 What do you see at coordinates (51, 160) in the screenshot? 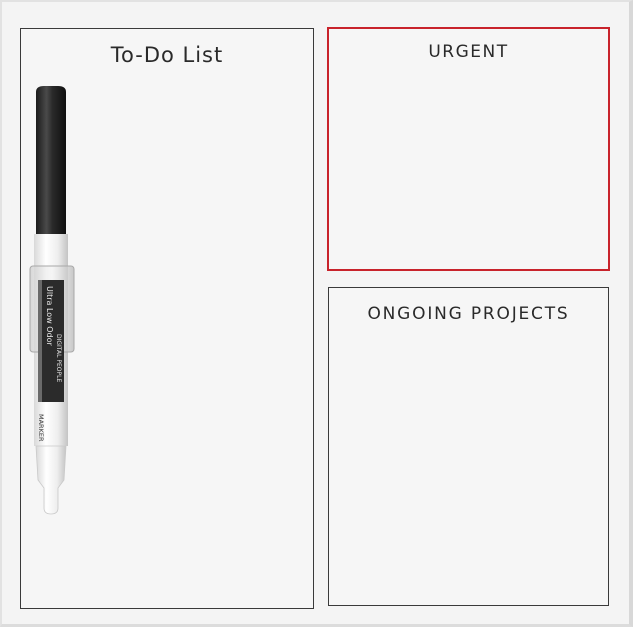
I see `marker-cap` at bounding box center [51, 160].